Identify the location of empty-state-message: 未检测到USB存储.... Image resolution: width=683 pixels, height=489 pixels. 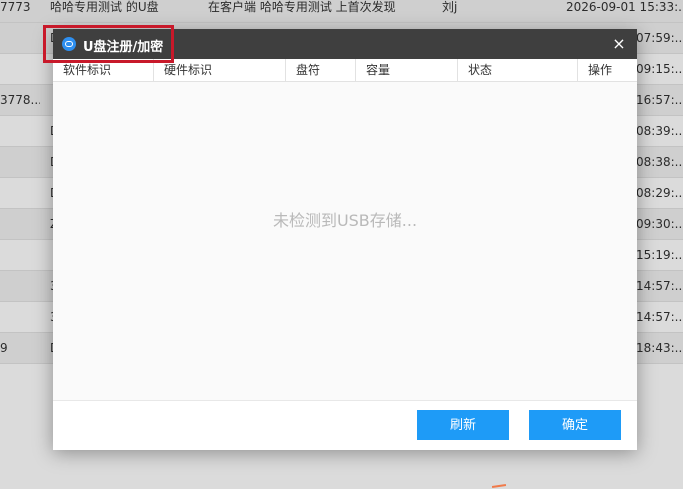
(345, 220).